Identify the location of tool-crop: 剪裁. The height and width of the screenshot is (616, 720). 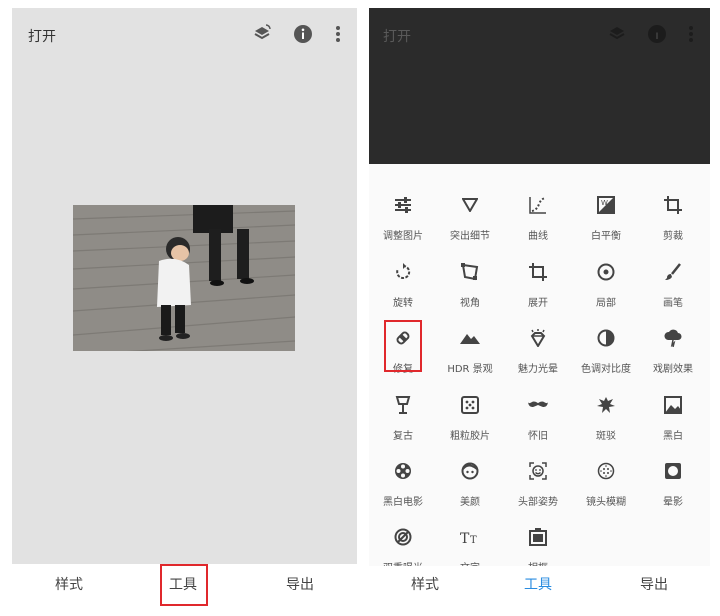
(673, 225).